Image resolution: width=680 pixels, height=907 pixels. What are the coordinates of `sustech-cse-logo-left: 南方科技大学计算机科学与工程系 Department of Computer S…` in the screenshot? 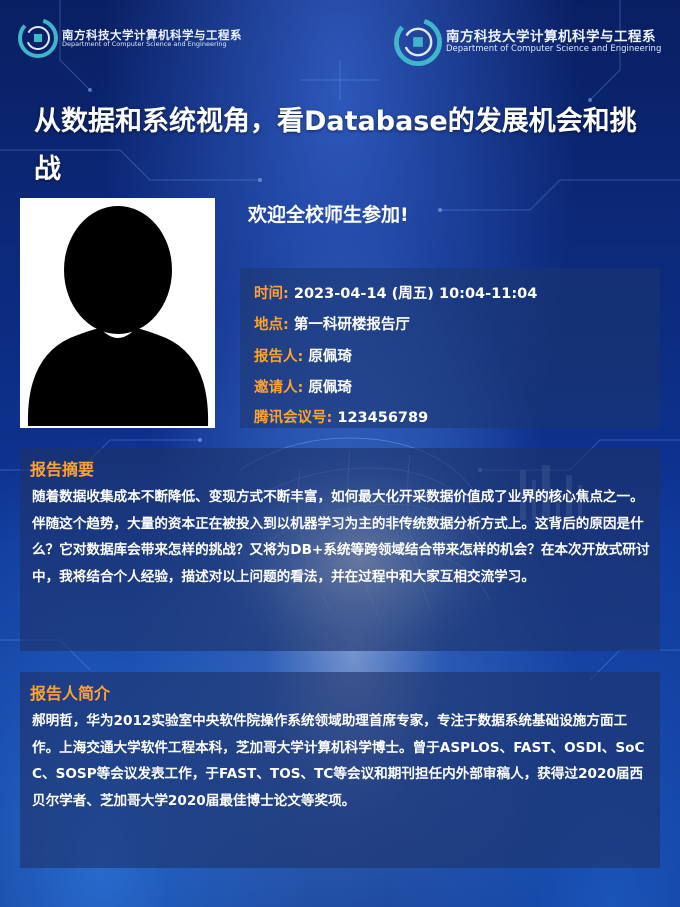 It's located at (130, 38).